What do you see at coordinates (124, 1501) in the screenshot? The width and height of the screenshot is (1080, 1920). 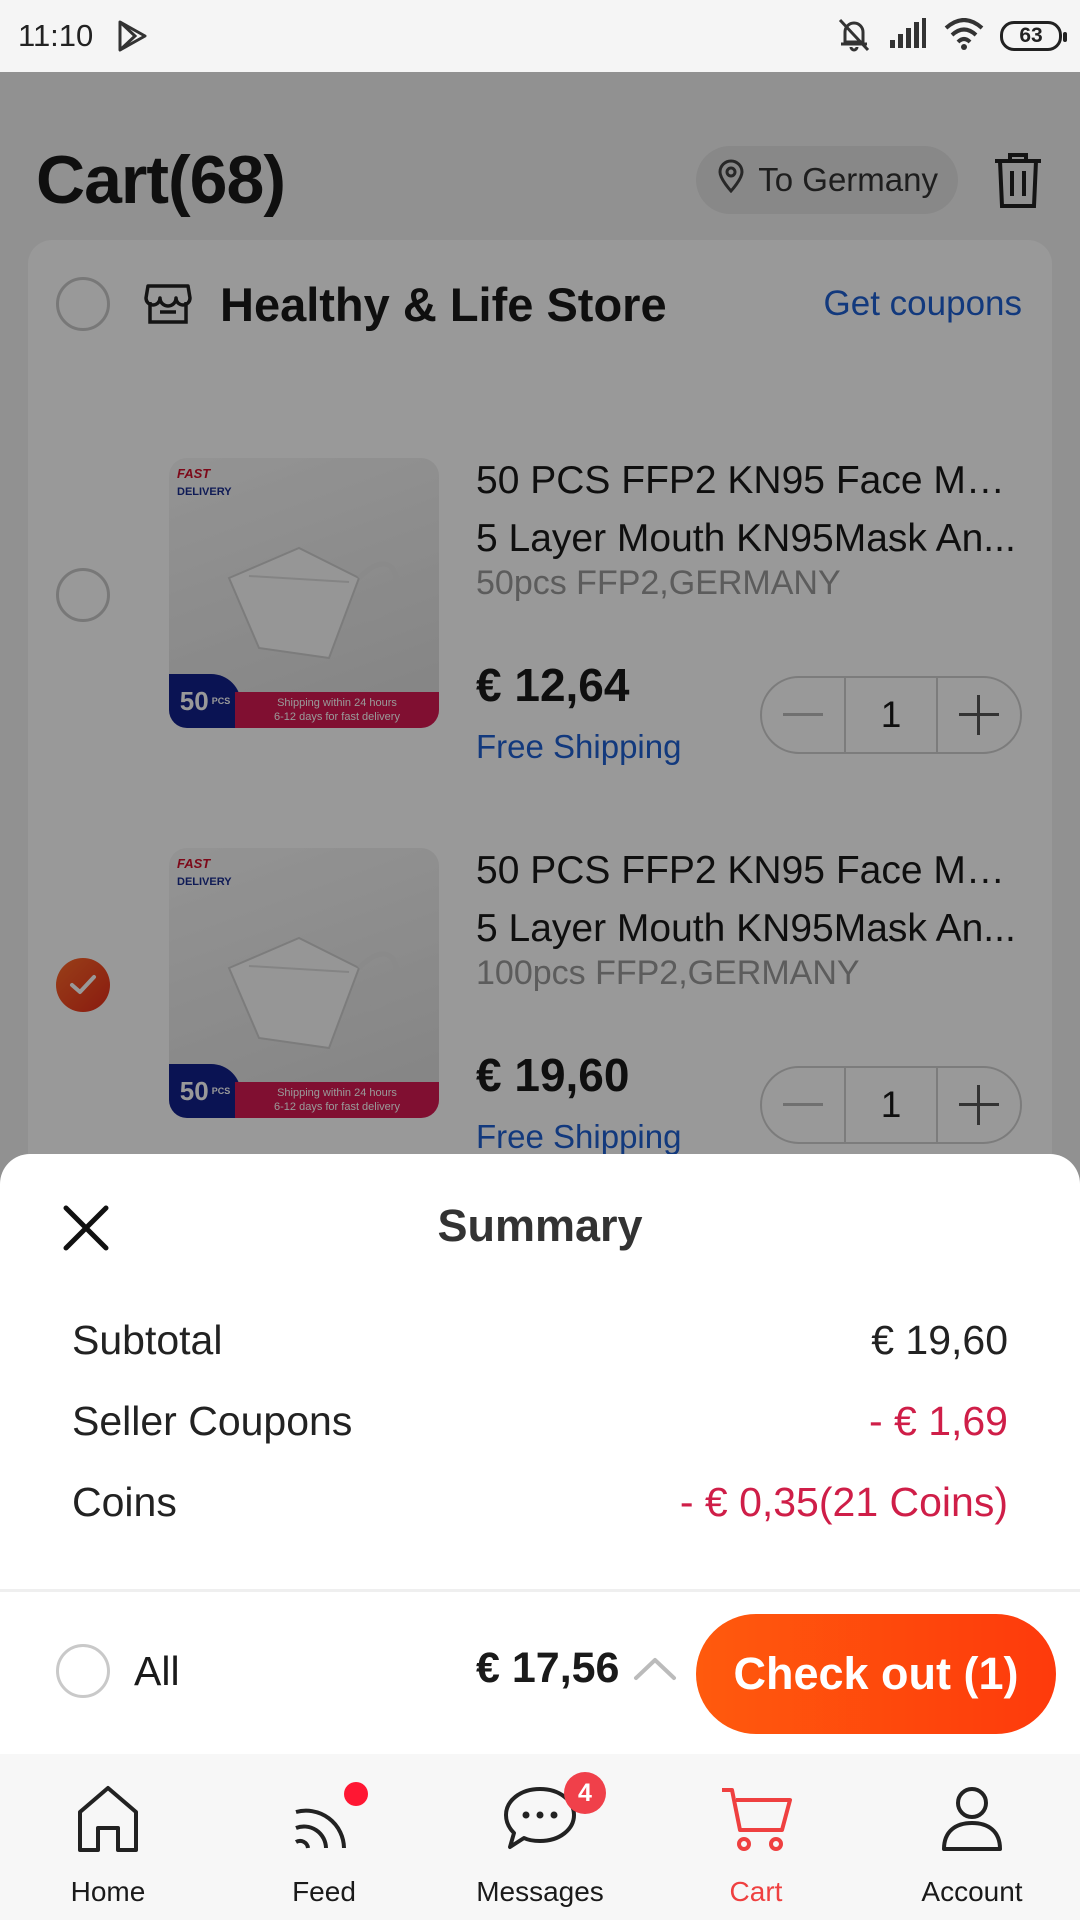 I see `summary-label: Coins` at bounding box center [124, 1501].